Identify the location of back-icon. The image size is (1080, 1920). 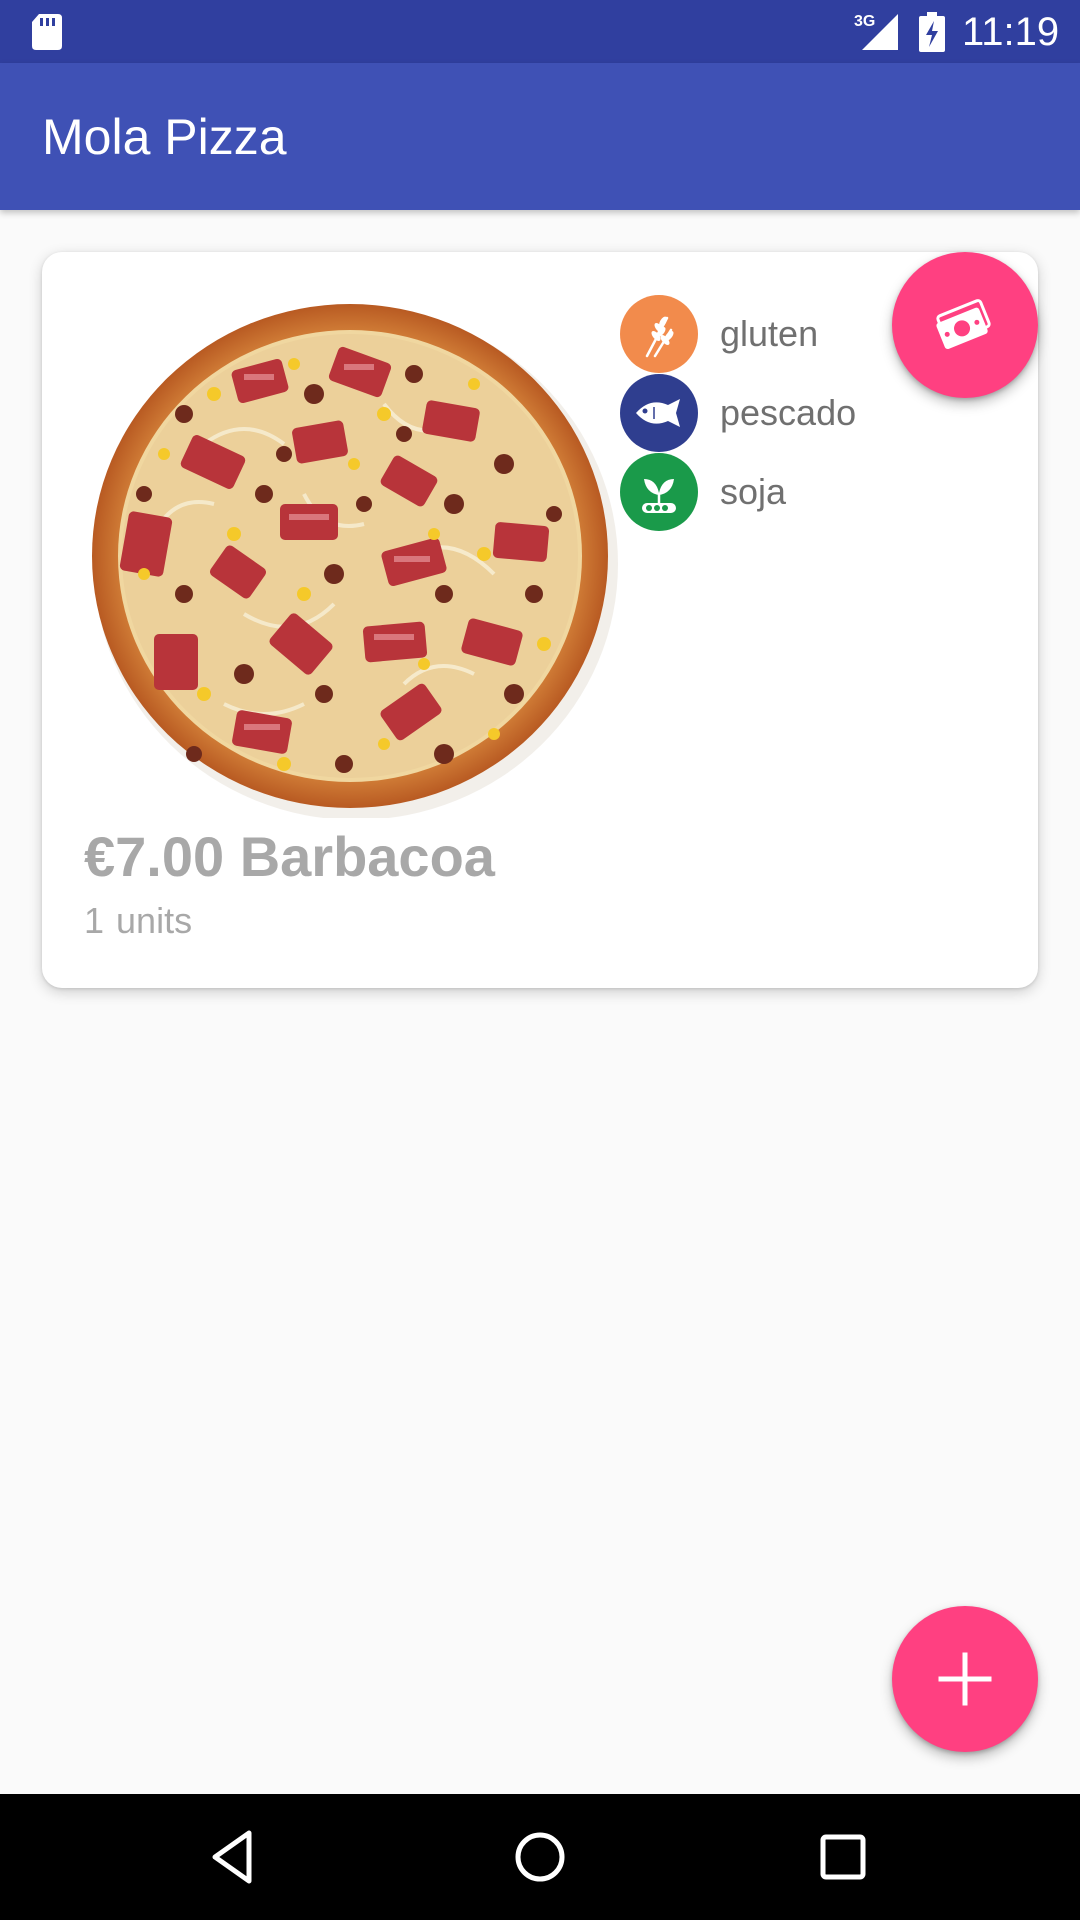
(235, 1857).